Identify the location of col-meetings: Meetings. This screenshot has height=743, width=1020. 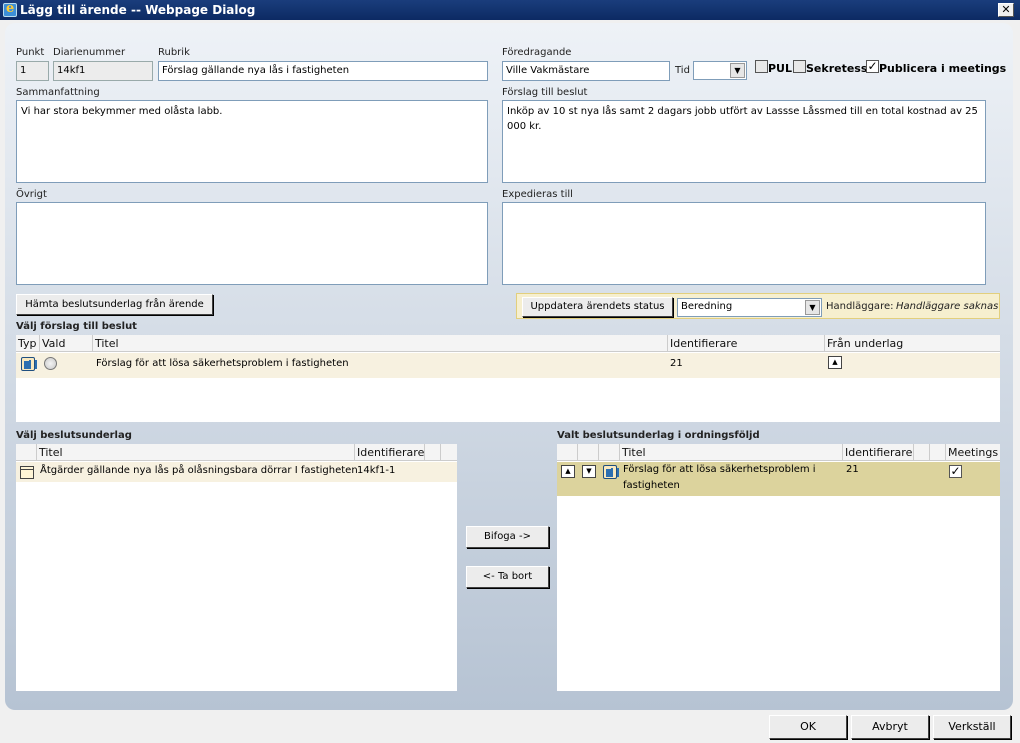
(973, 452).